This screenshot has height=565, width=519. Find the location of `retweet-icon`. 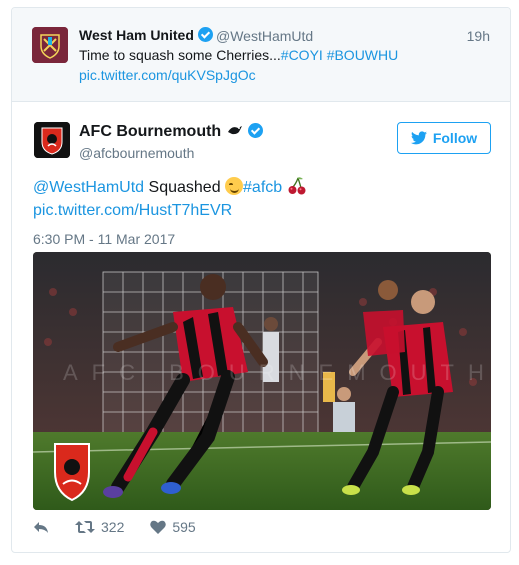

retweet-icon is located at coordinates (85, 527).